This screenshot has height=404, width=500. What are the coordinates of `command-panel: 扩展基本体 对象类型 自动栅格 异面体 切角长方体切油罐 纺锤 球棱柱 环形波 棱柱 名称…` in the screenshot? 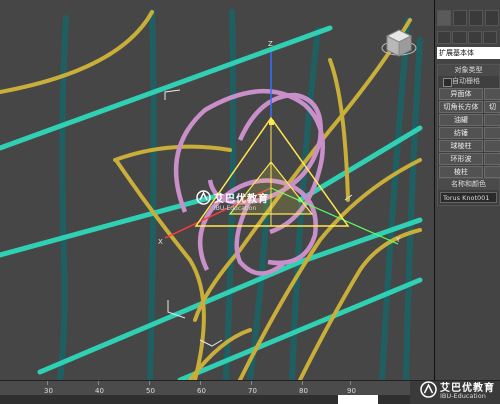 It's located at (467, 190).